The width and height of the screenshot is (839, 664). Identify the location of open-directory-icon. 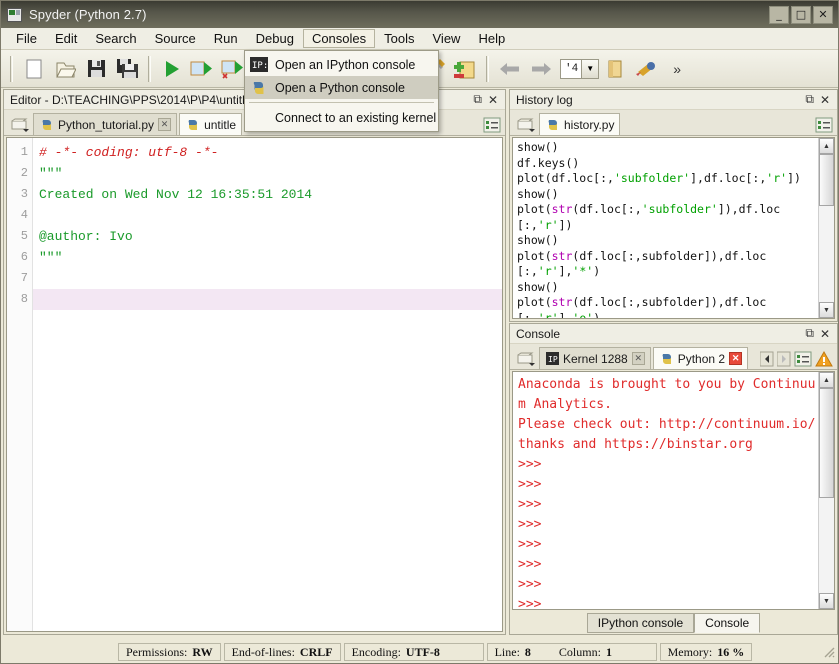
(615, 69).